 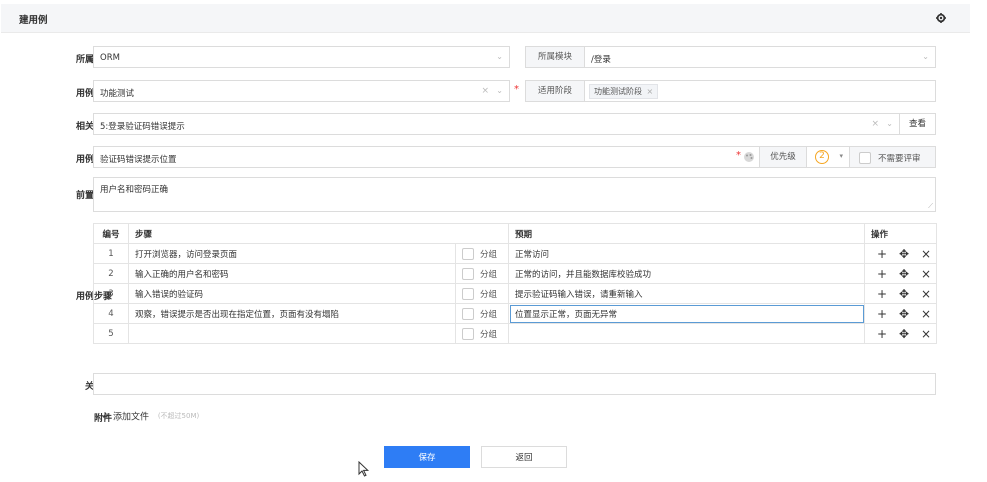 I want to click on resize-handle-icon: ⟋, so click(x=930, y=206).